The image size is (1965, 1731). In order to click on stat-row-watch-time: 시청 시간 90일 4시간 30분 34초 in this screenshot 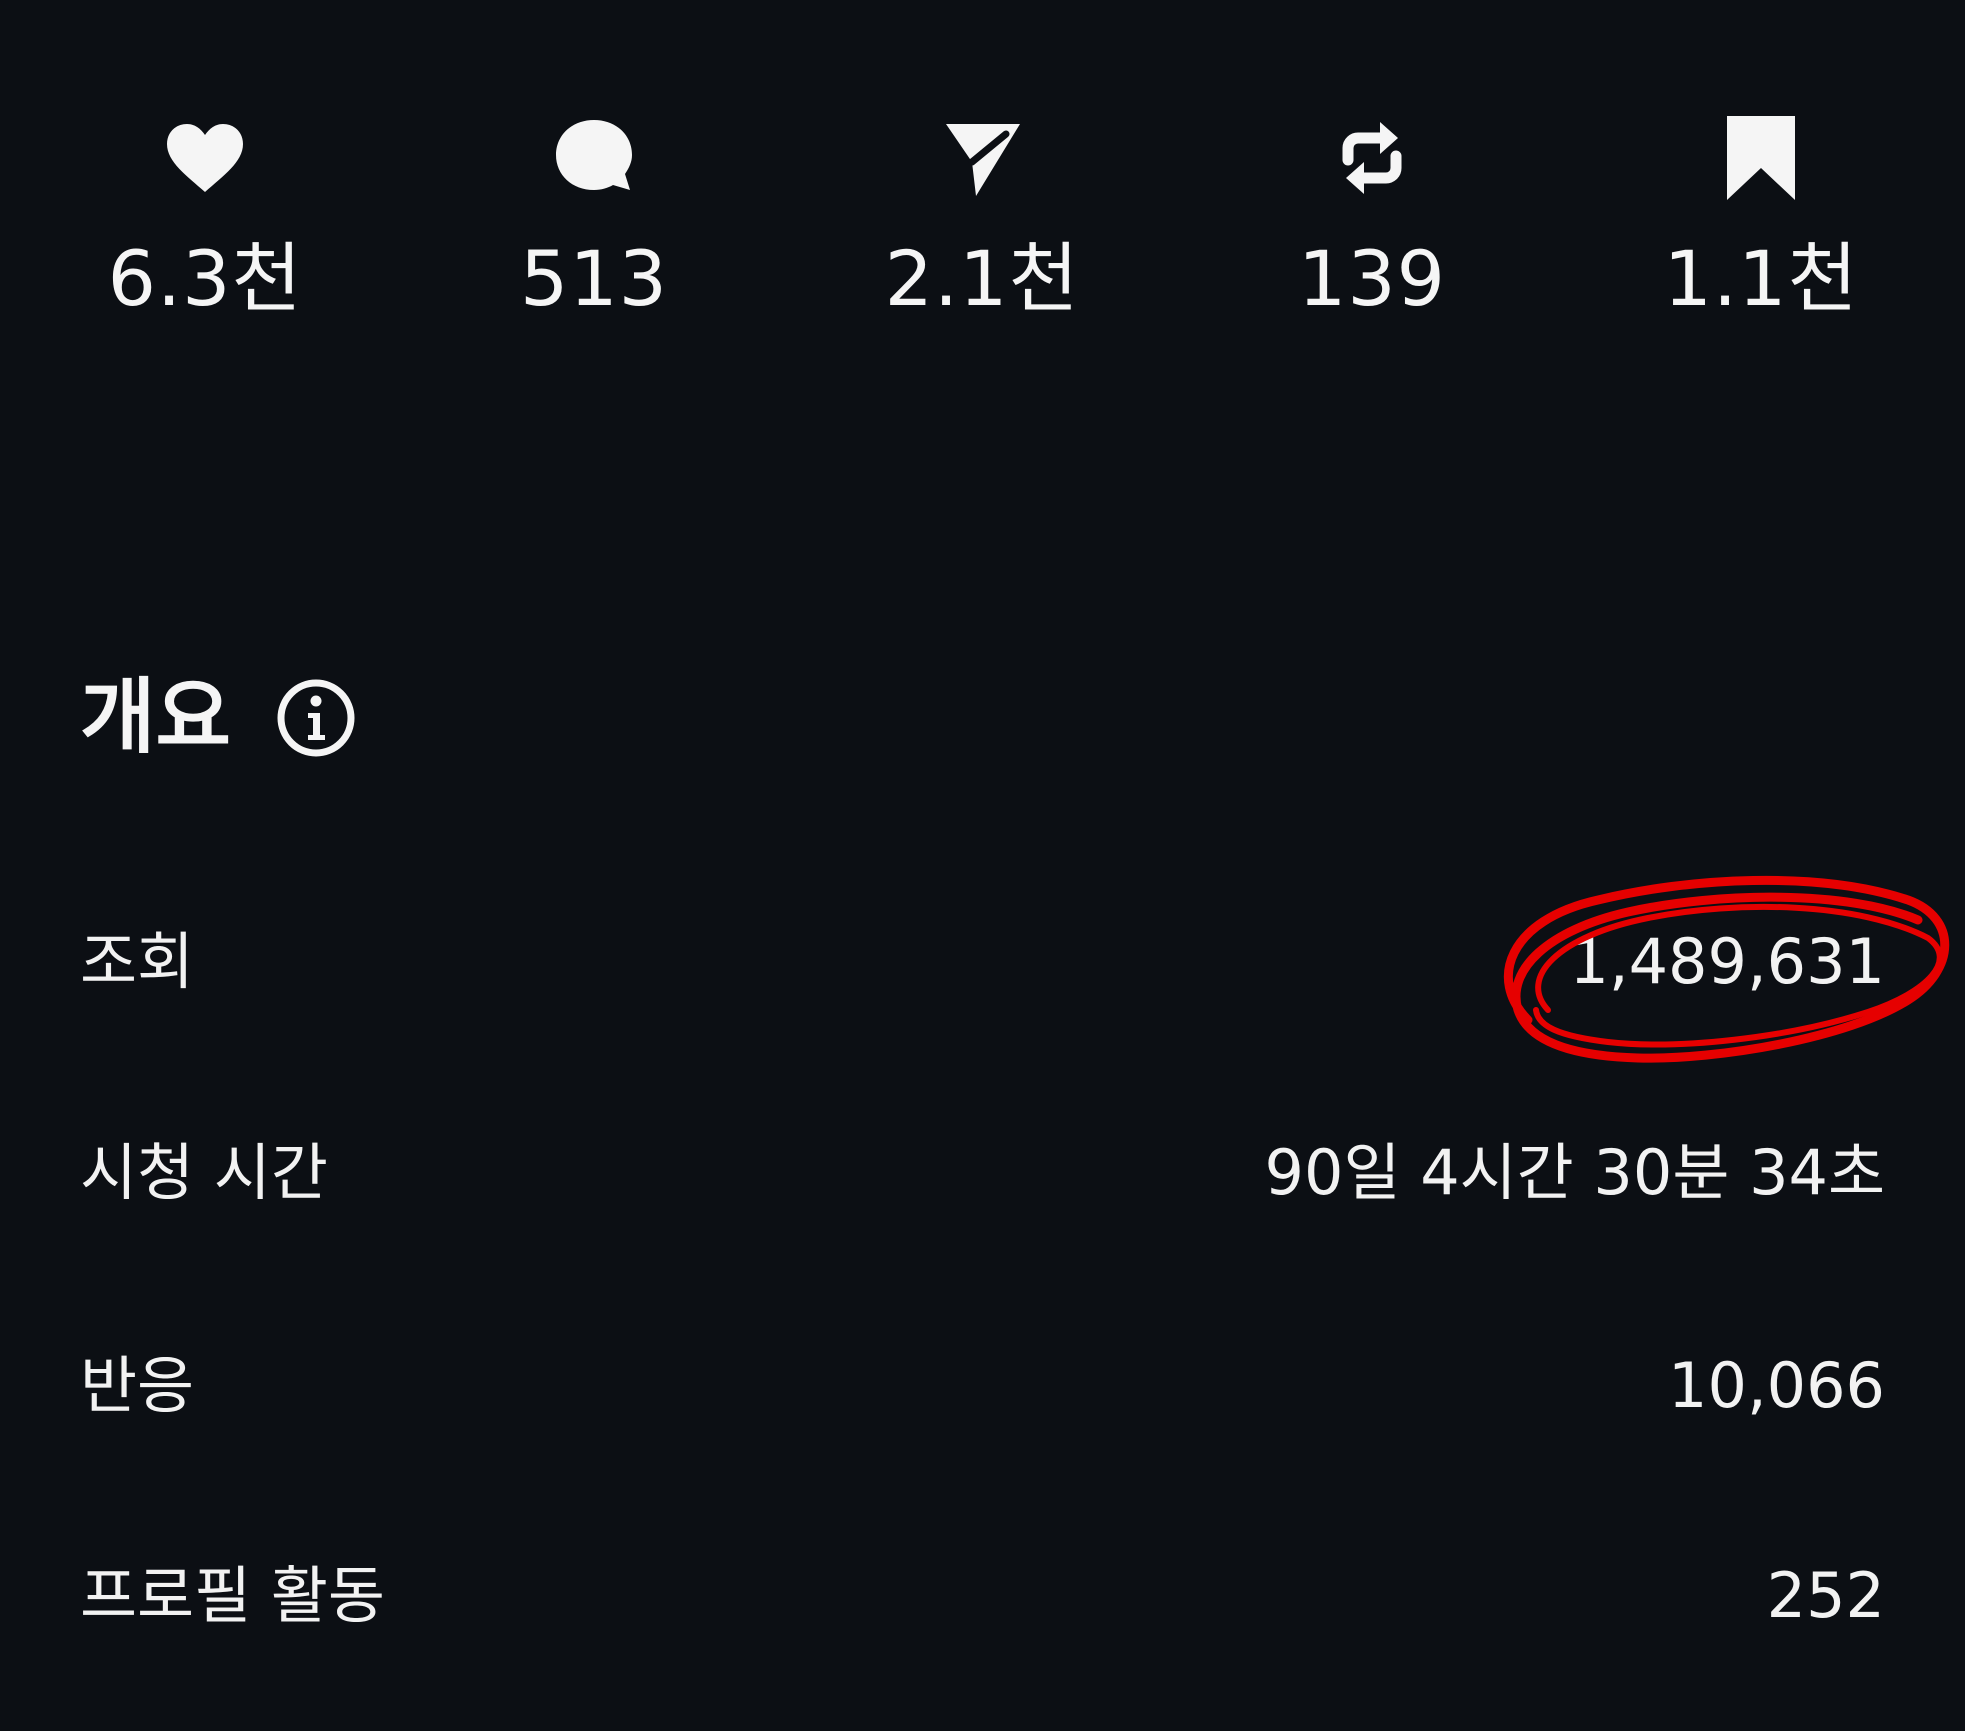, I will do `click(982, 1173)`.